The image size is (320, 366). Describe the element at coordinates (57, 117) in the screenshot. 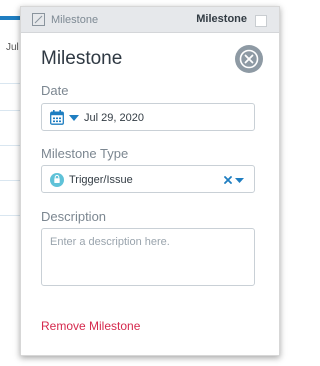

I see `calendar-icon` at that location.